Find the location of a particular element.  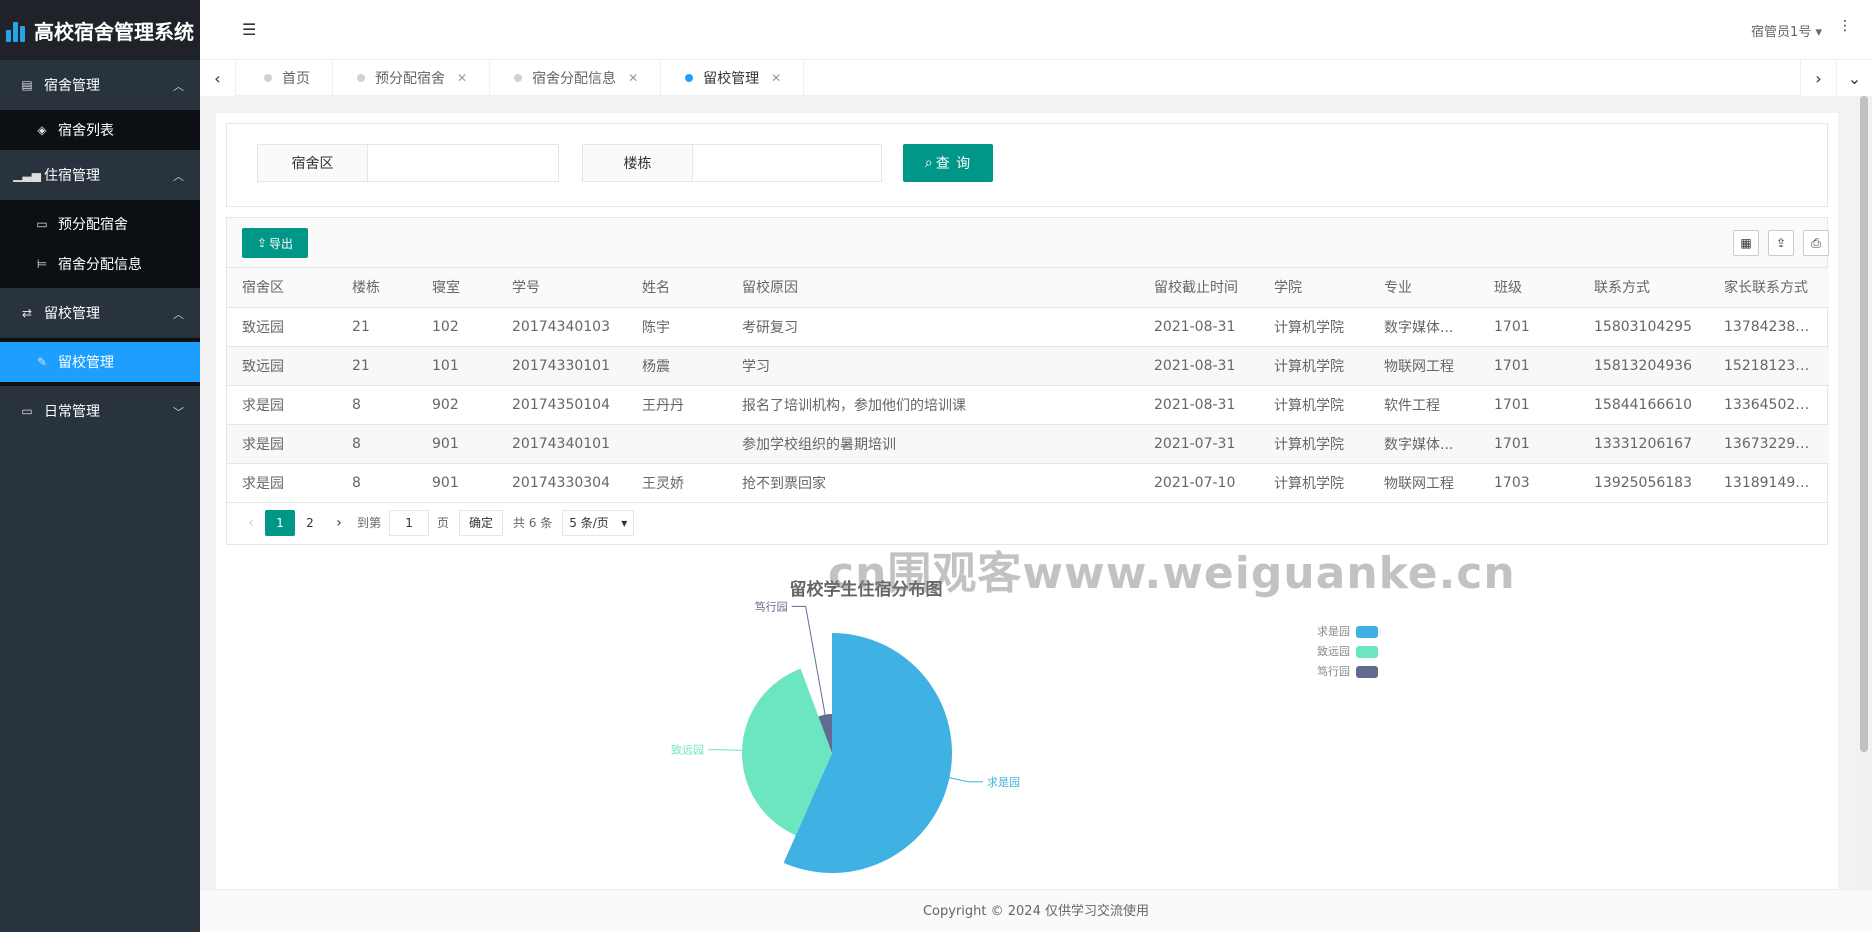

search-icon: ⌕ is located at coordinates (929, 163).